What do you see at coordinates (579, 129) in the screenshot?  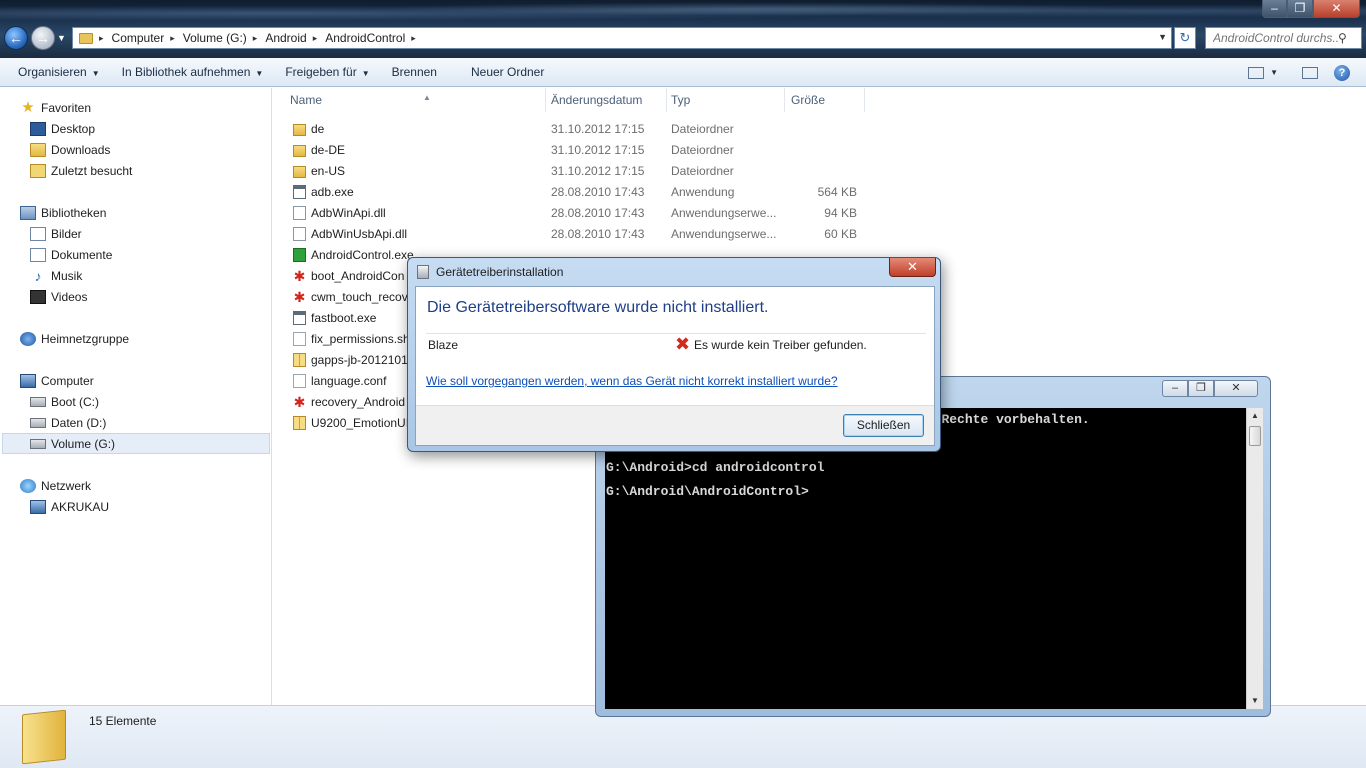 I see `file-row: de 31.10.2012 17:15 Dateiordner` at bounding box center [579, 129].